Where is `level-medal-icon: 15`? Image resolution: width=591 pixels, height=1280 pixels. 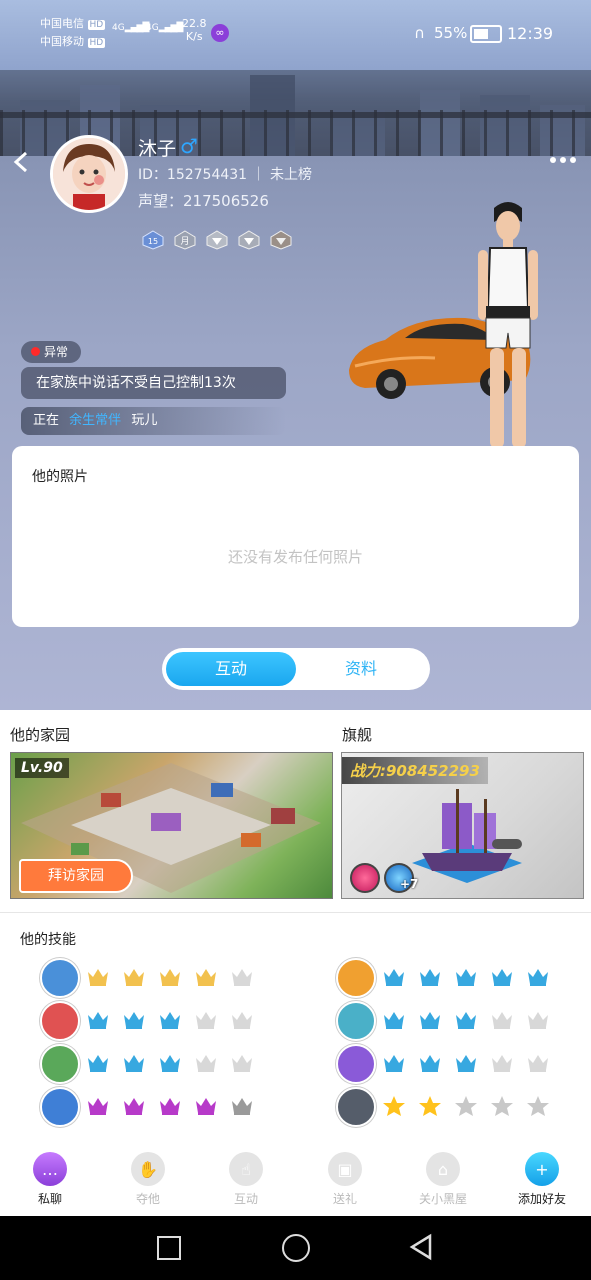
level-medal-icon: 15 is located at coordinates (153, 240).